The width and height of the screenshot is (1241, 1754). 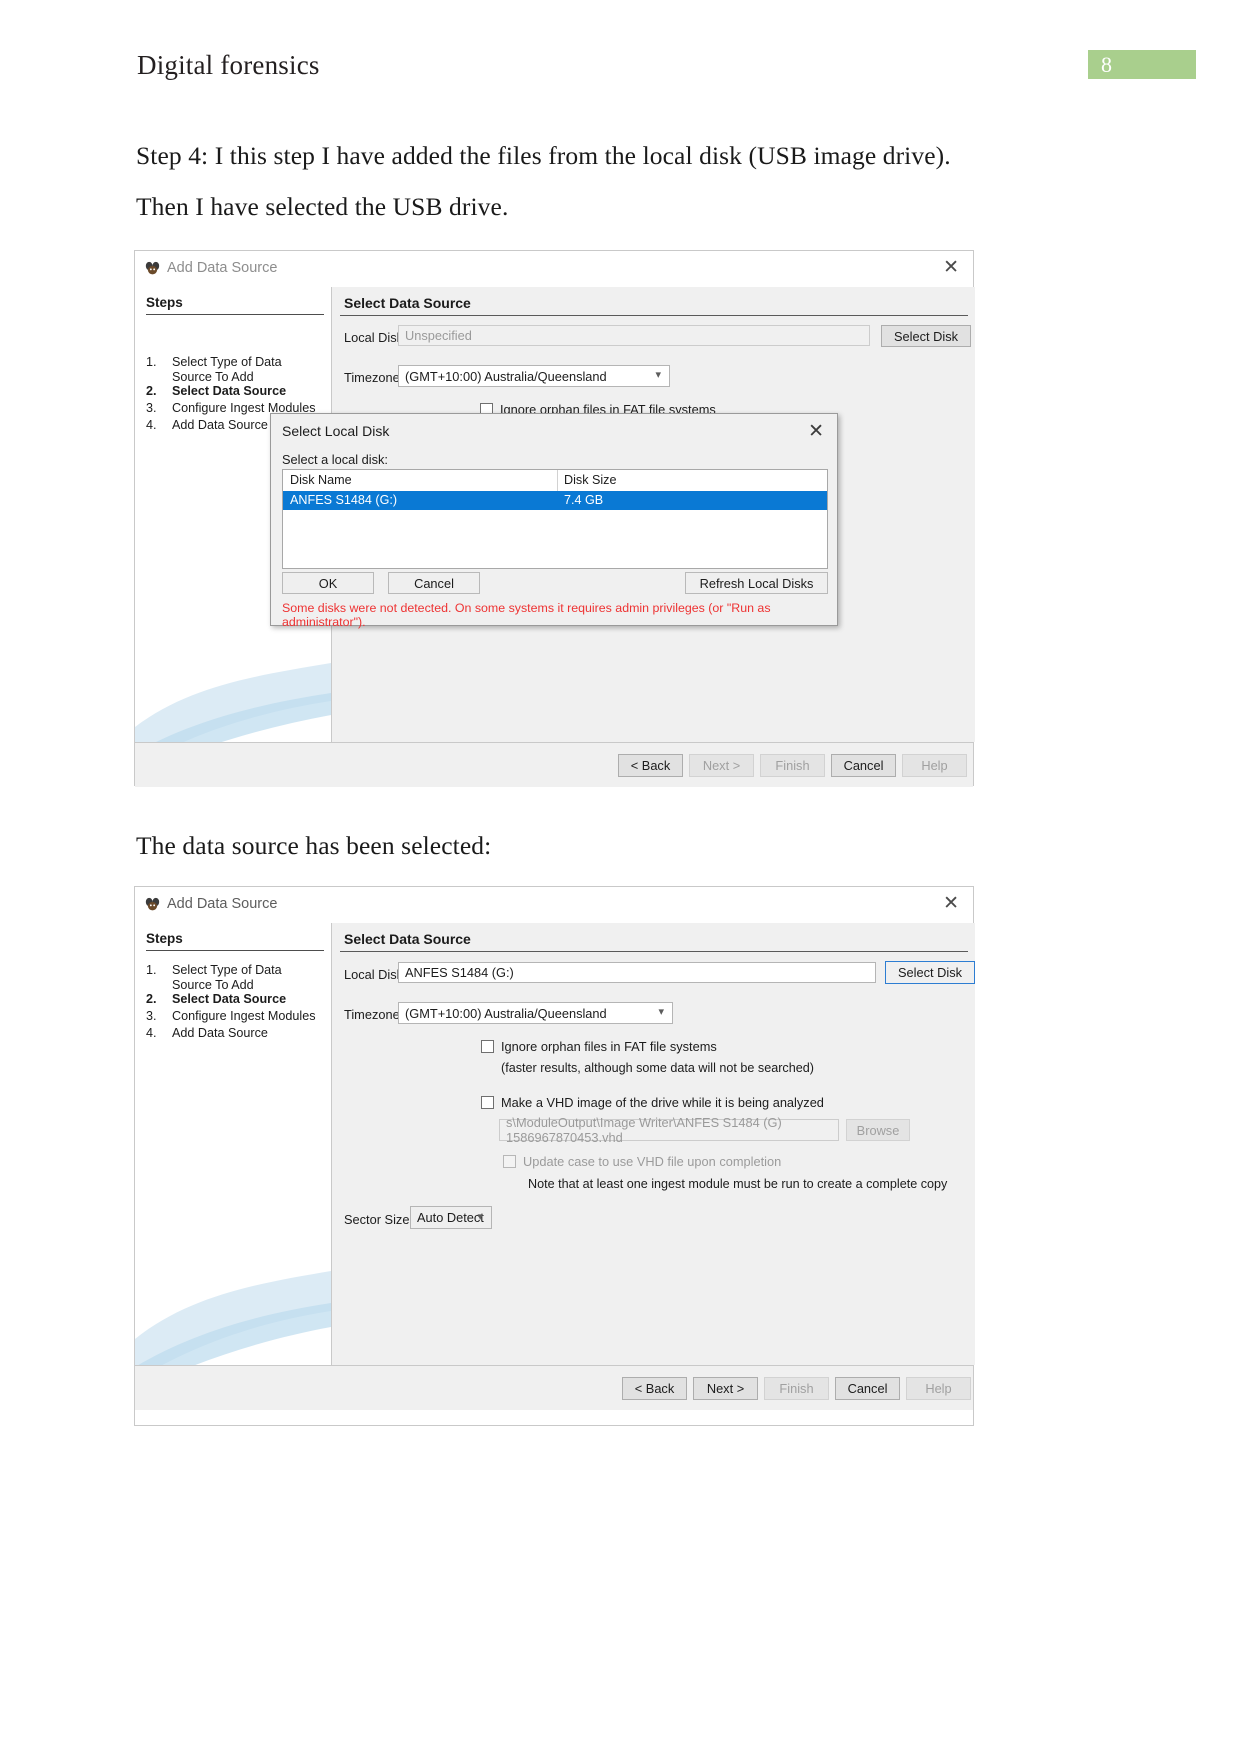 What do you see at coordinates (554, 905) in the screenshot?
I see `window-titlebar-2: Add Data Source ✕` at bounding box center [554, 905].